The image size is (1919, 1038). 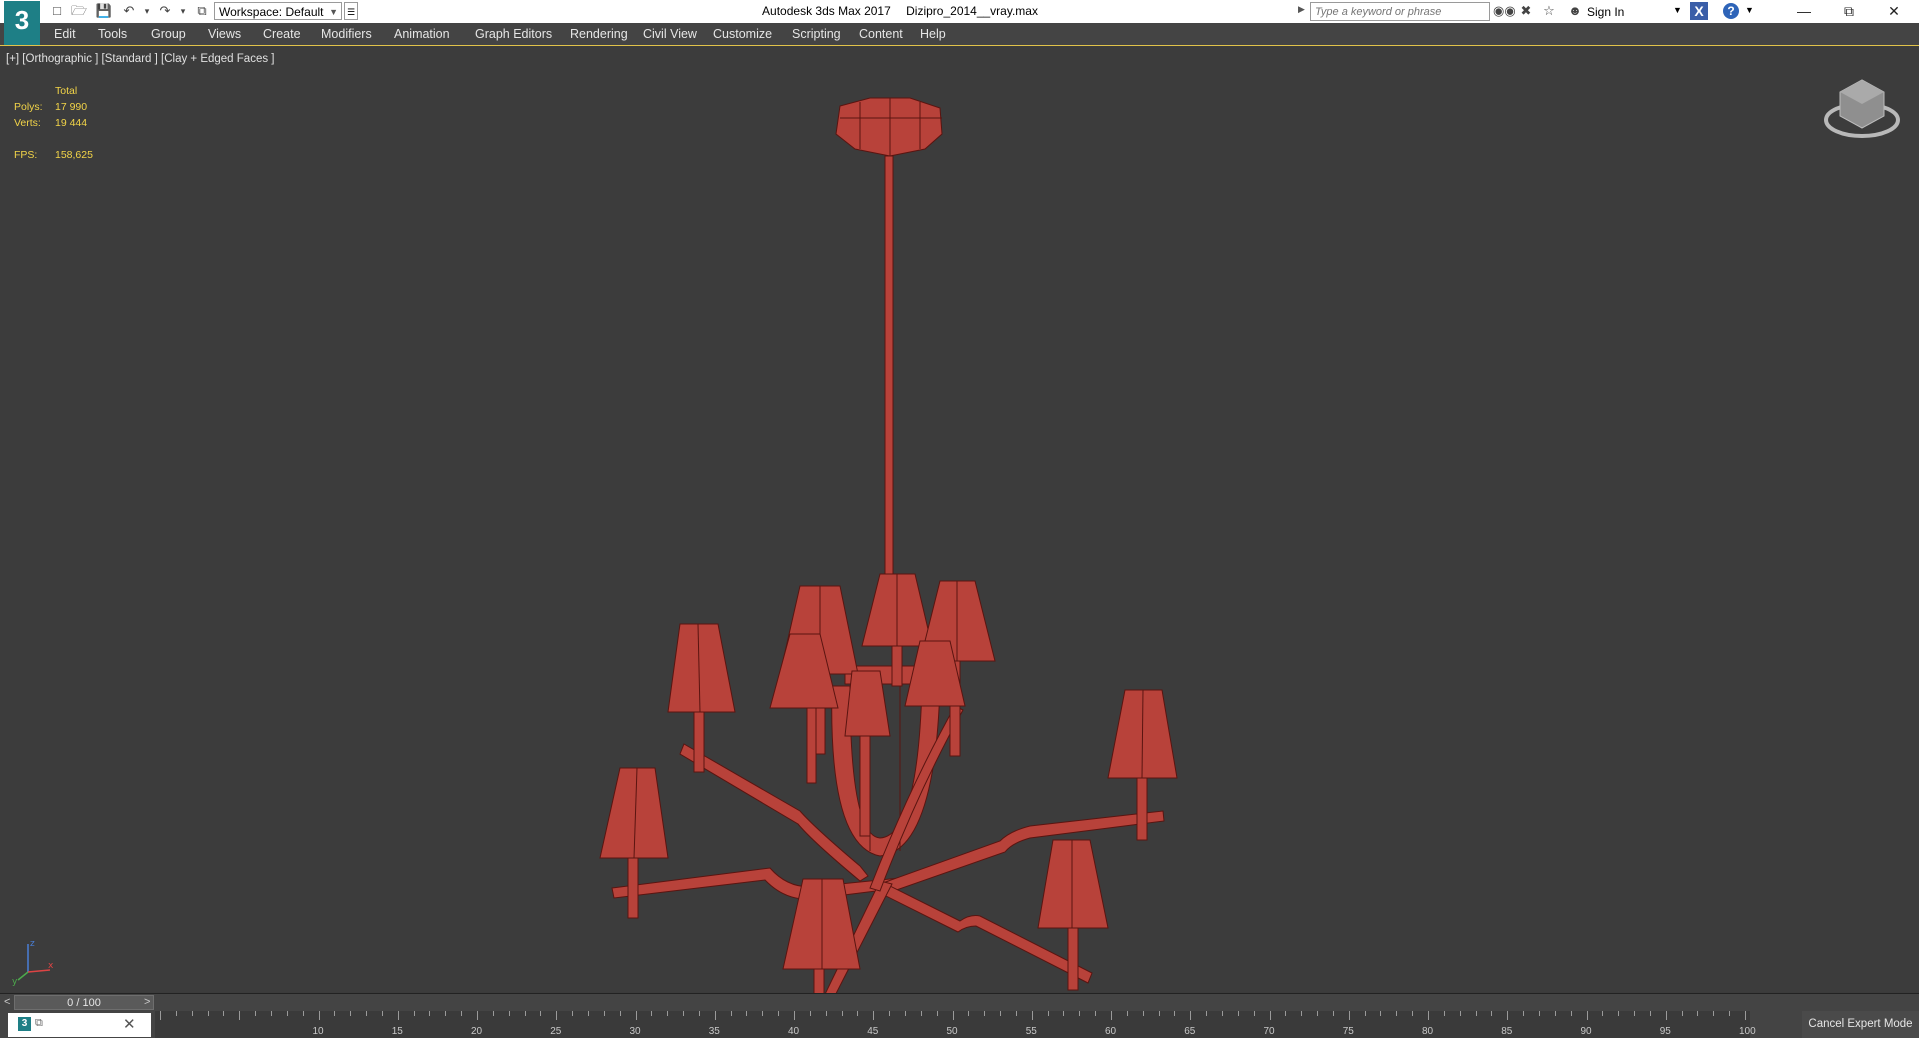 What do you see at coordinates (183, 11) in the screenshot?
I see `redo-dropdown-icon: ▾` at bounding box center [183, 11].